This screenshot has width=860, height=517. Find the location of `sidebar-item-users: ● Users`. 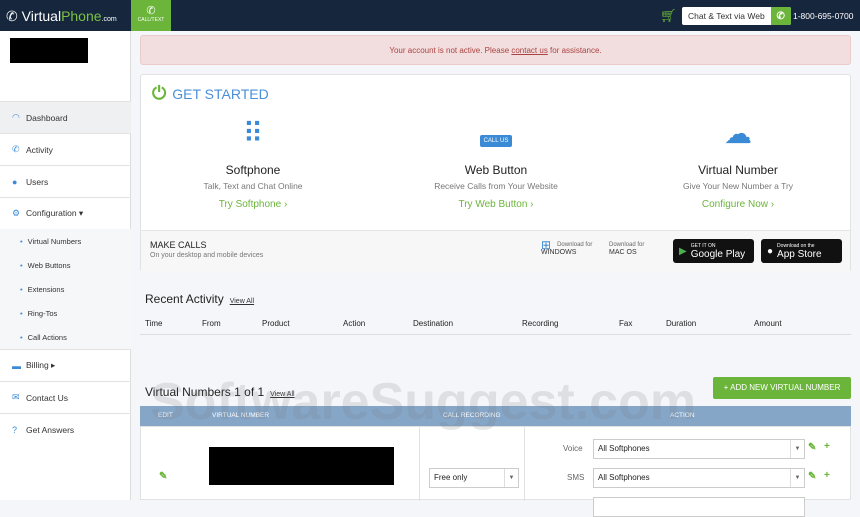

sidebar-item-users: ● Users is located at coordinates (65, 181).